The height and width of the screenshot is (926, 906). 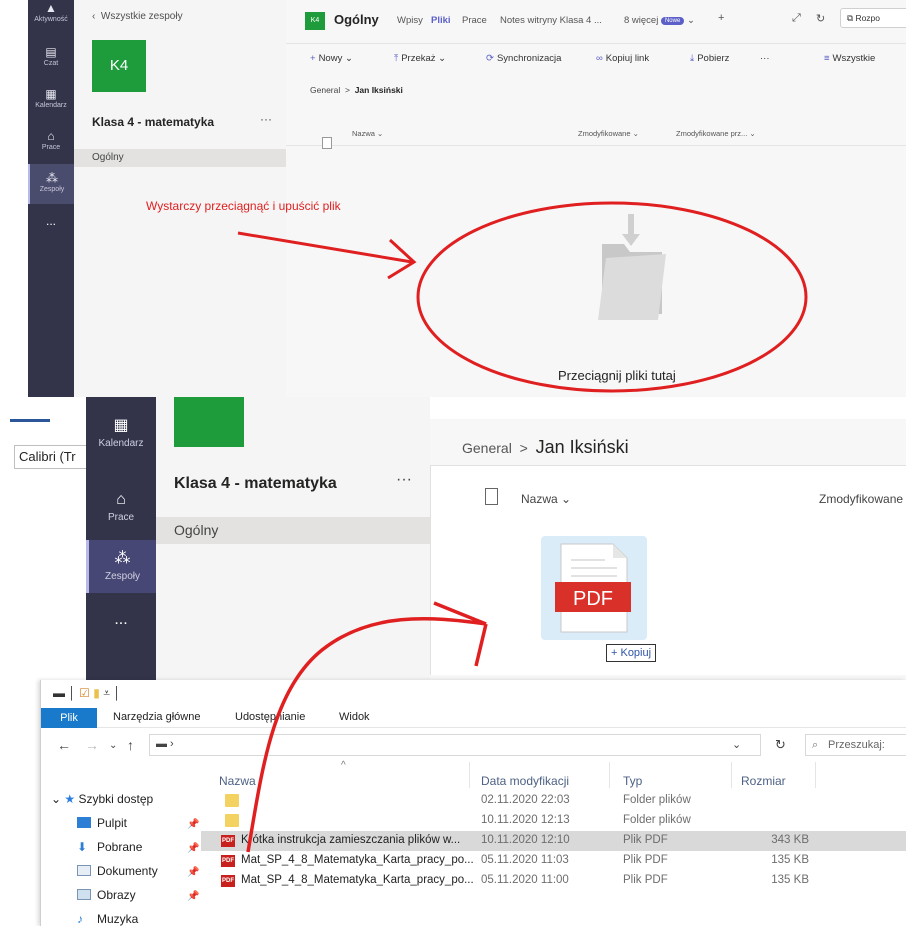 What do you see at coordinates (69, 718) in the screenshot?
I see `tab-file: Plik` at bounding box center [69, 718].